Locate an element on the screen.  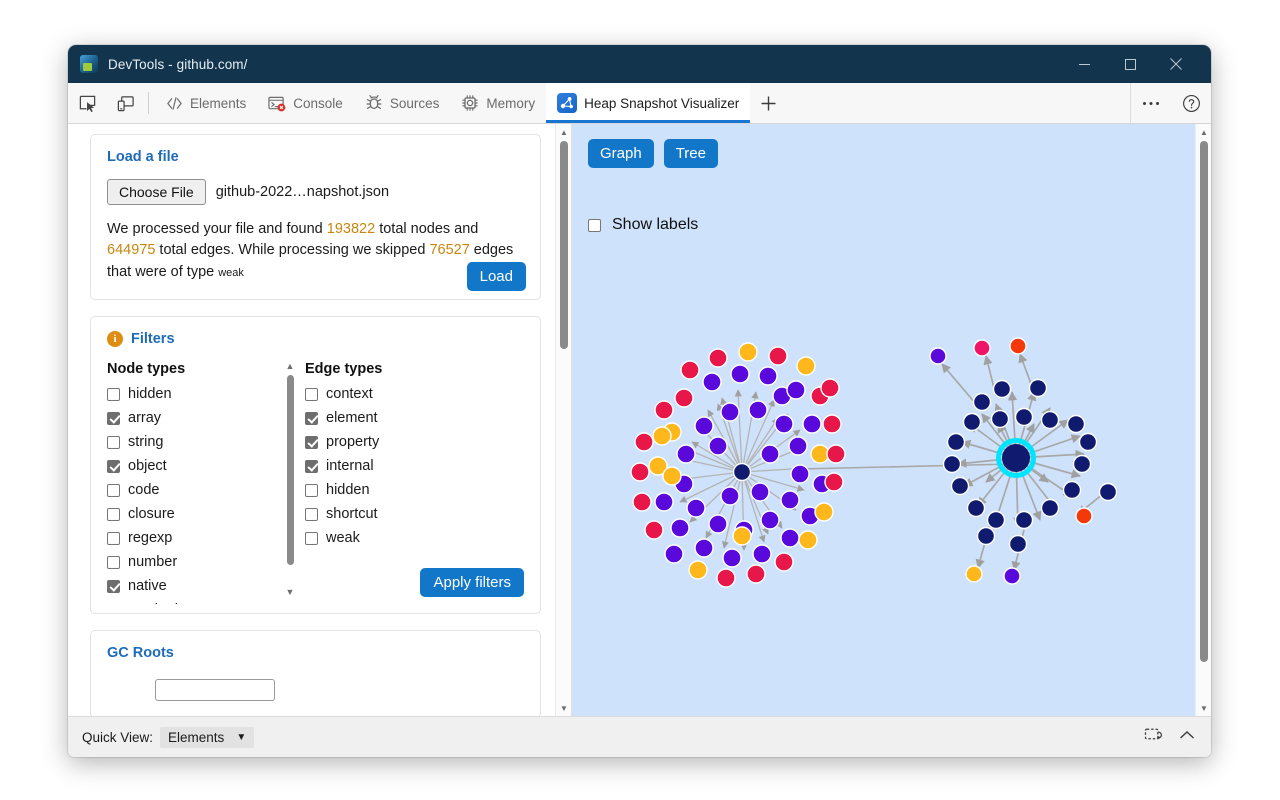
minimize-button is located at coordinates (1084, 64).